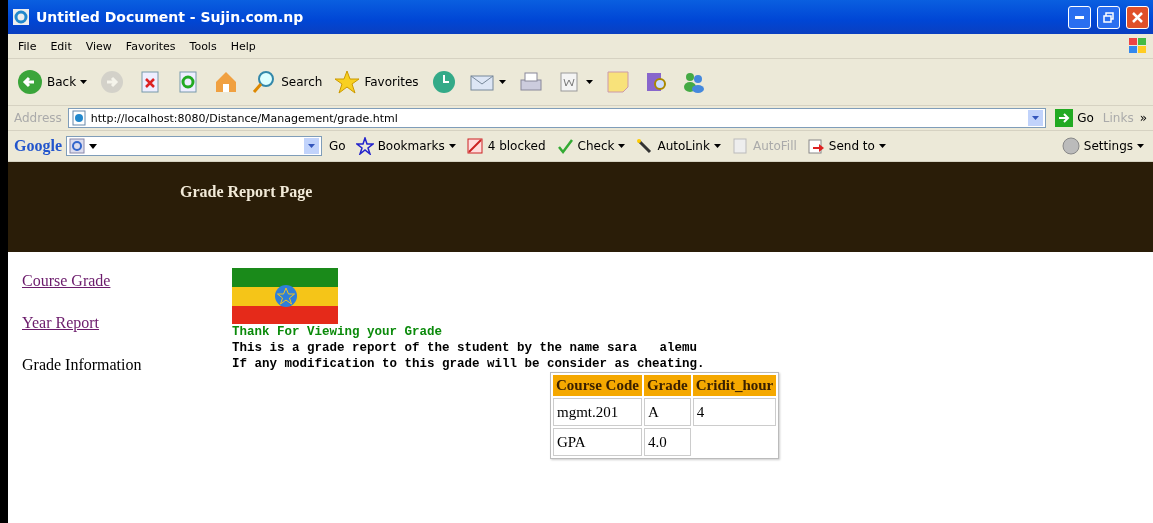  What do you see at coordinates (38, 118) in the screenshot?
I see `address-label: Address` at bounding box center [38, 118].